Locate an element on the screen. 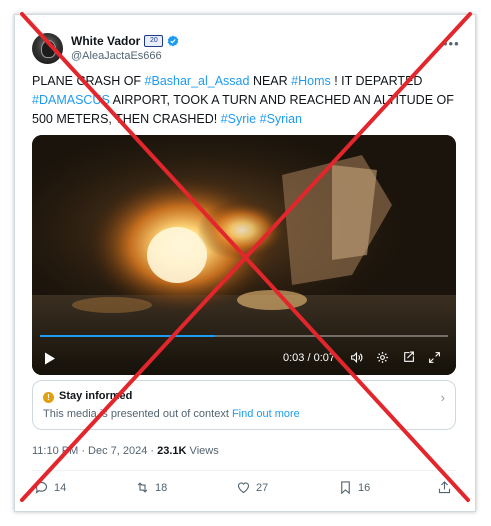 The height and width of the screenshot is (526, 491). heart-icon is located at coordinates (243, 488).